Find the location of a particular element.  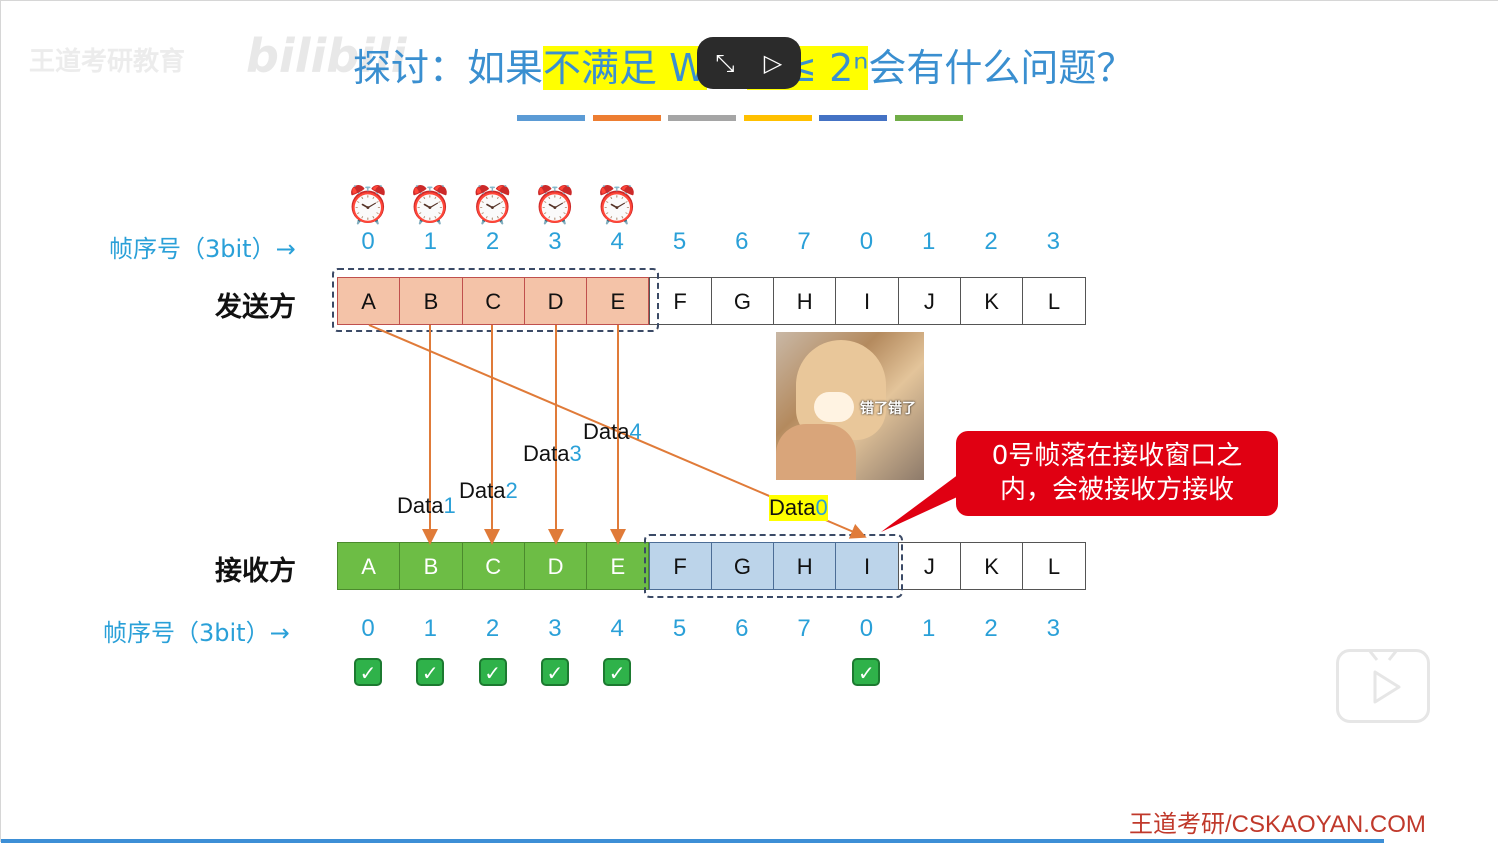

callout-line-2: 内，会被接收方接收 is located at coordinates (1116, 490).